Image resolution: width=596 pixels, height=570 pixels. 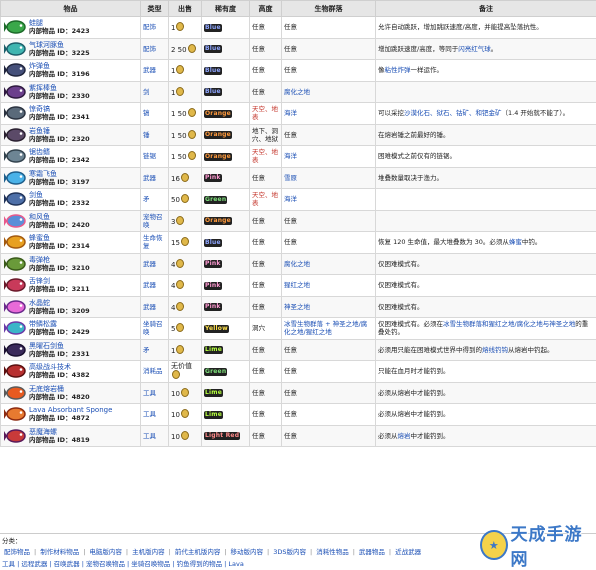 What do you see at coordinates (16, 199) in the screenshot?
I see `swordfish-icon` at bounding box center [16, 199].